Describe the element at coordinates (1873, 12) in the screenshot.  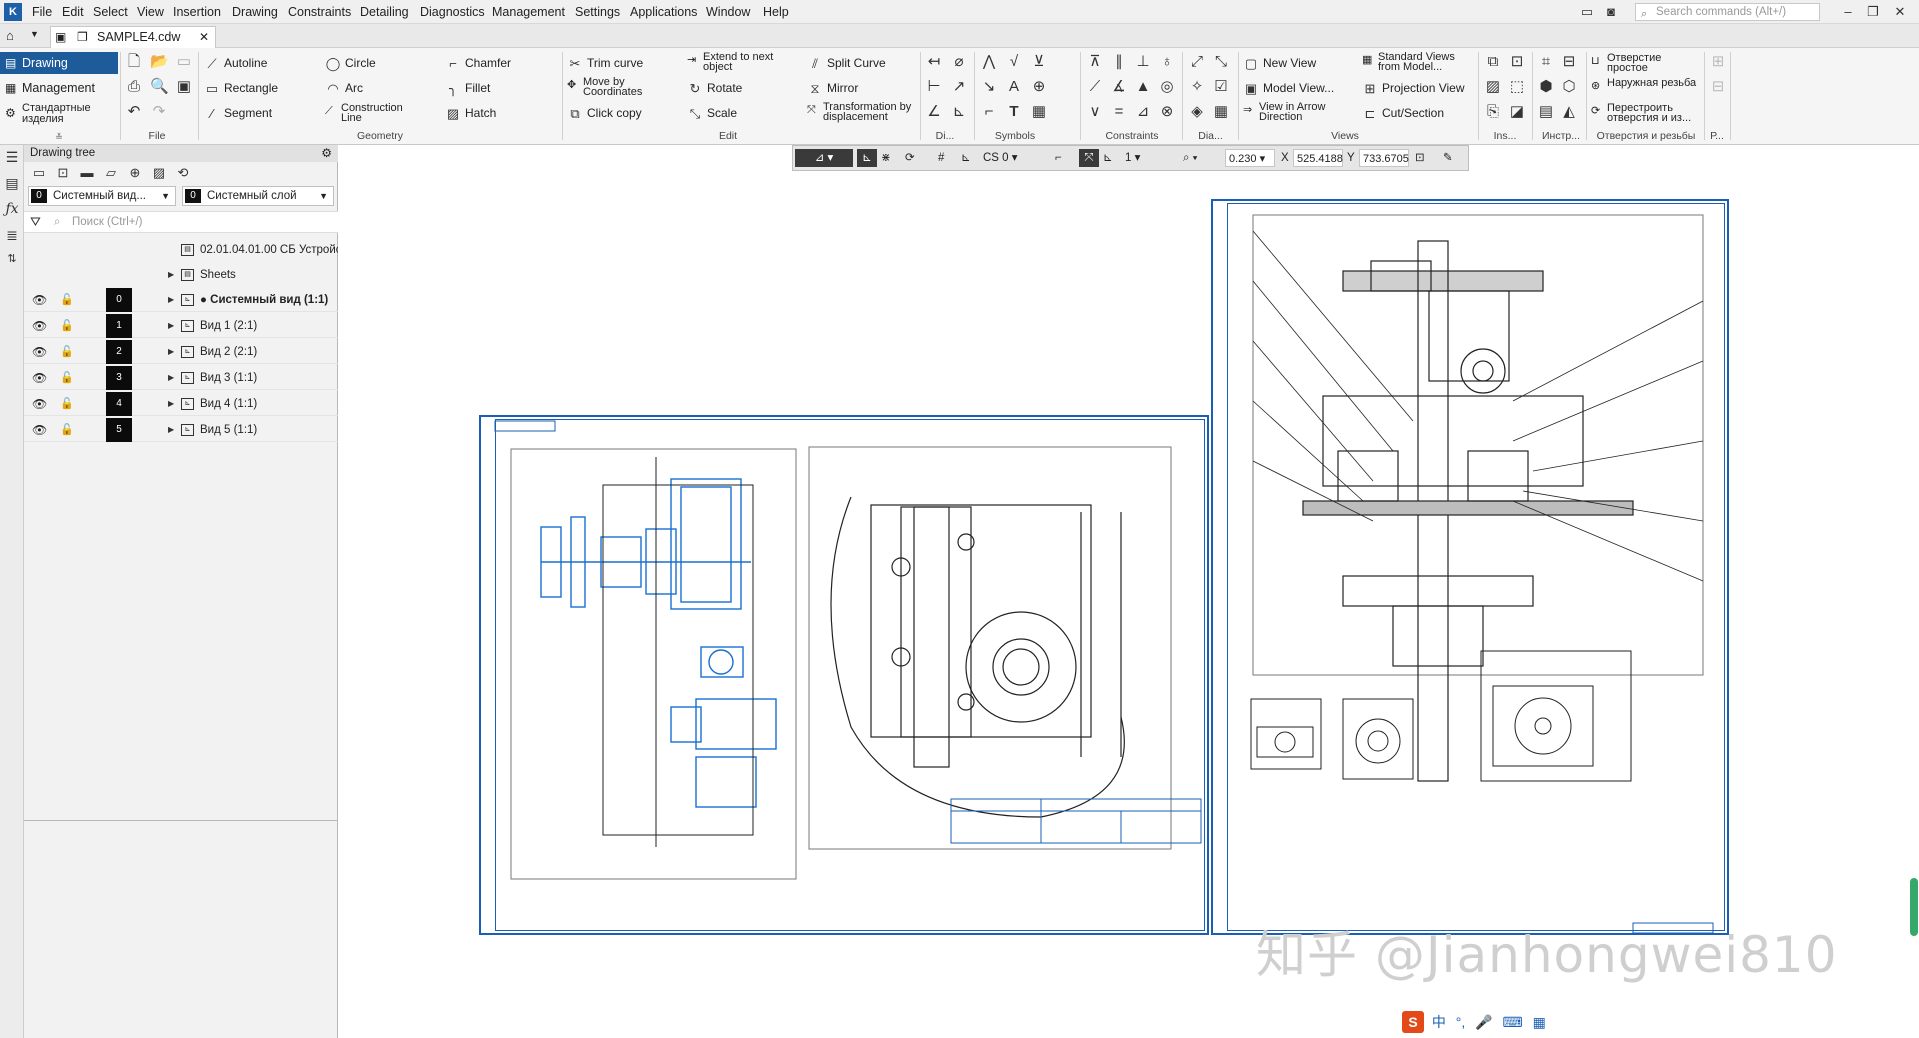
I see `restore-icon: ❐` at that location.